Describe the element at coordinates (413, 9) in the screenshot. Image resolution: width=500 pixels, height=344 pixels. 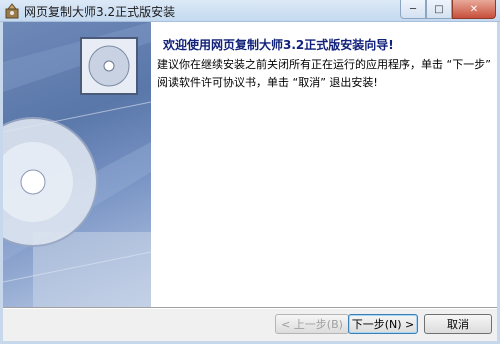
I see `minimize-button: ─` at that location.